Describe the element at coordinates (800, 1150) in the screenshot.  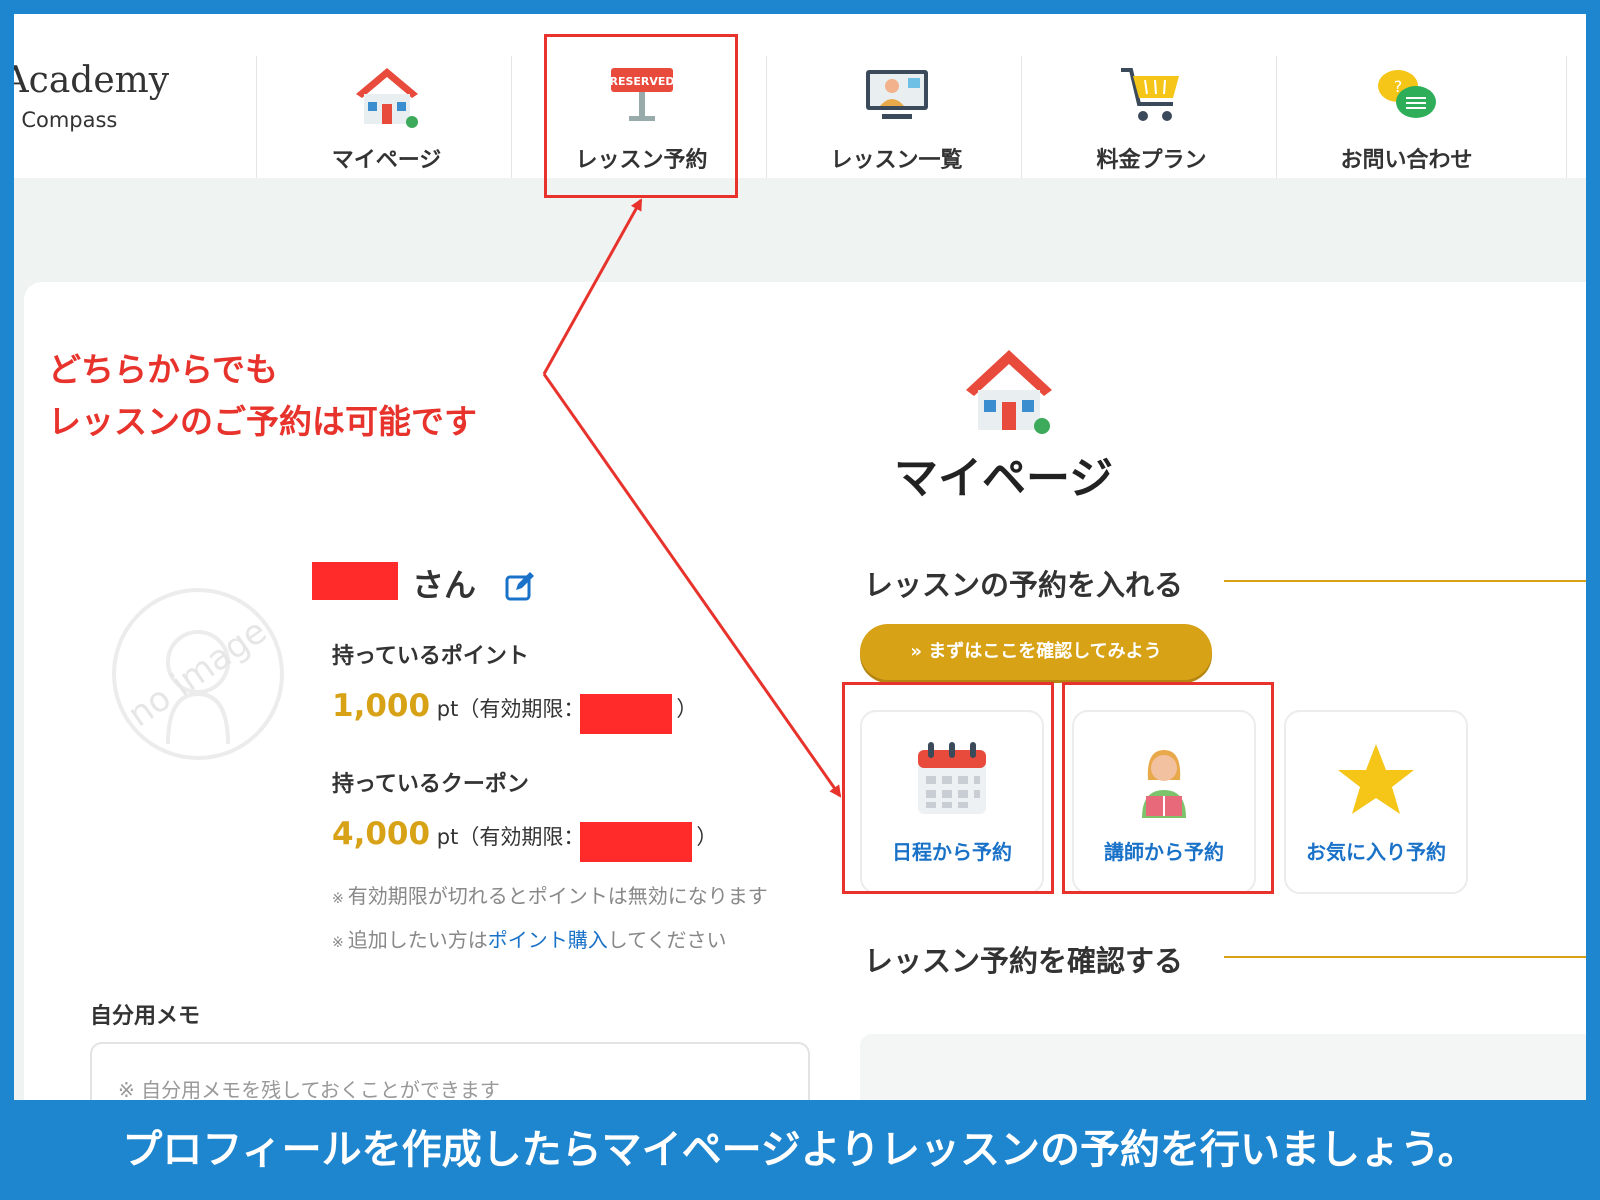
I see `bottom-caption: プロフィールを作成したらマイページよりレッスンの予約を行いましょう。` at that location.